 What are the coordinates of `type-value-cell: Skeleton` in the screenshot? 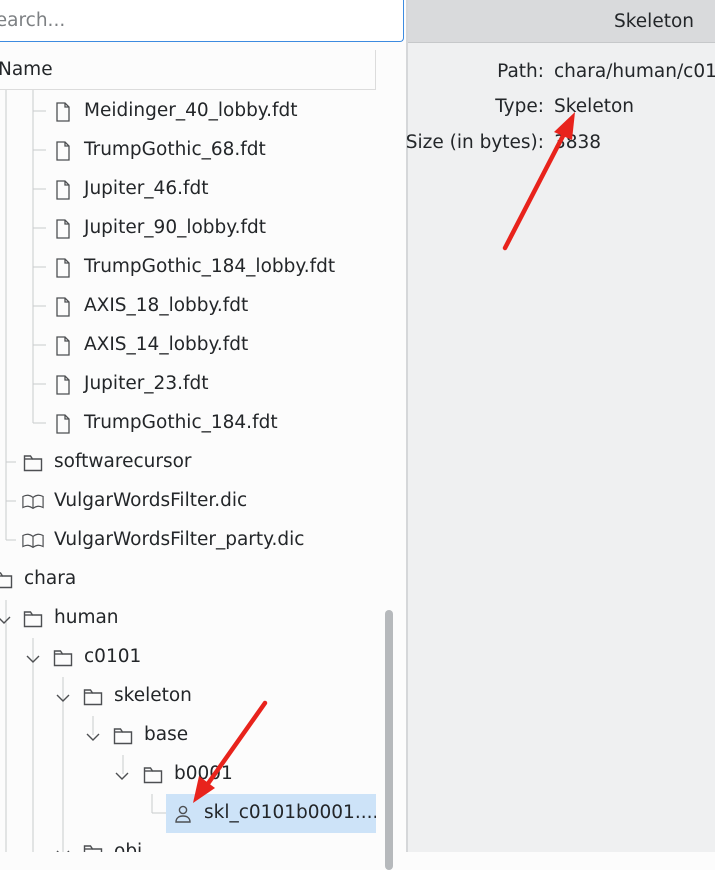 It's located at (594, 106).